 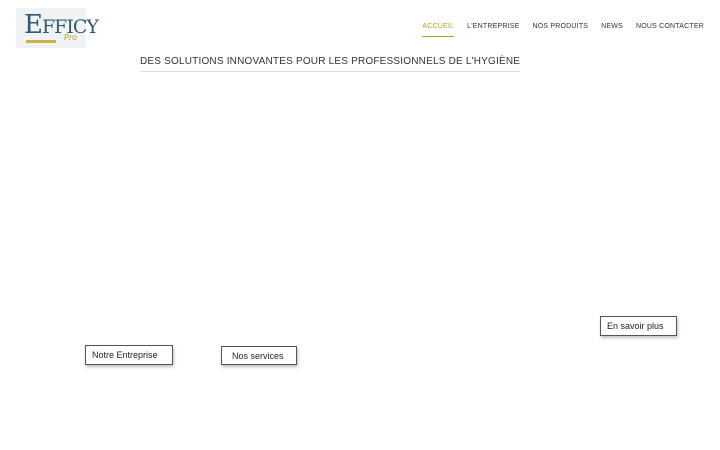 I want to click on logo-letter-e: E, so click(x=33, y=25).